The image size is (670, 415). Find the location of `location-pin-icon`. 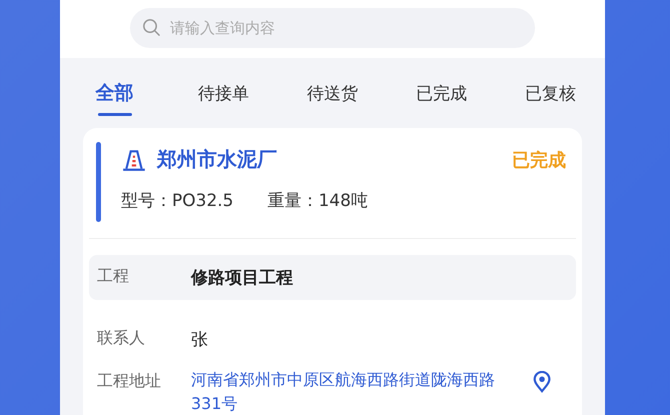

location-pin-icon is located at coordinates (542, 382).